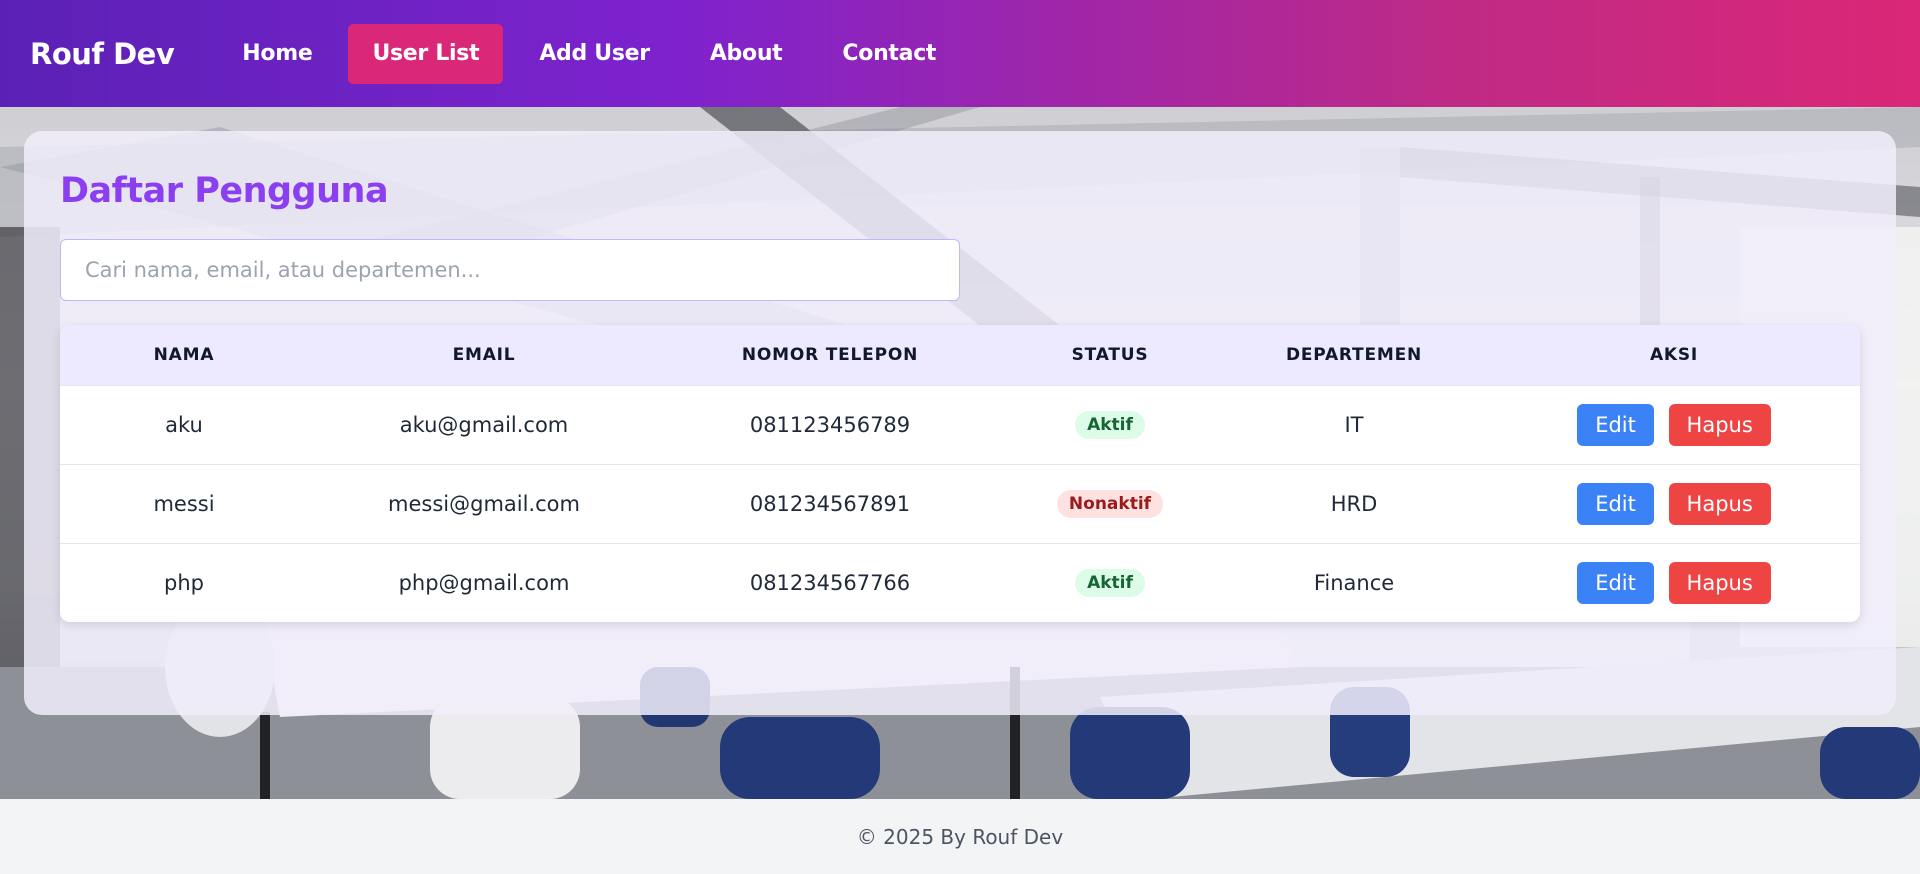 This screenshot has width=1920, height=874. Describe the element at coordinates (277, 54) in the screenshot. I see `nav-link-home: Home` at that location.